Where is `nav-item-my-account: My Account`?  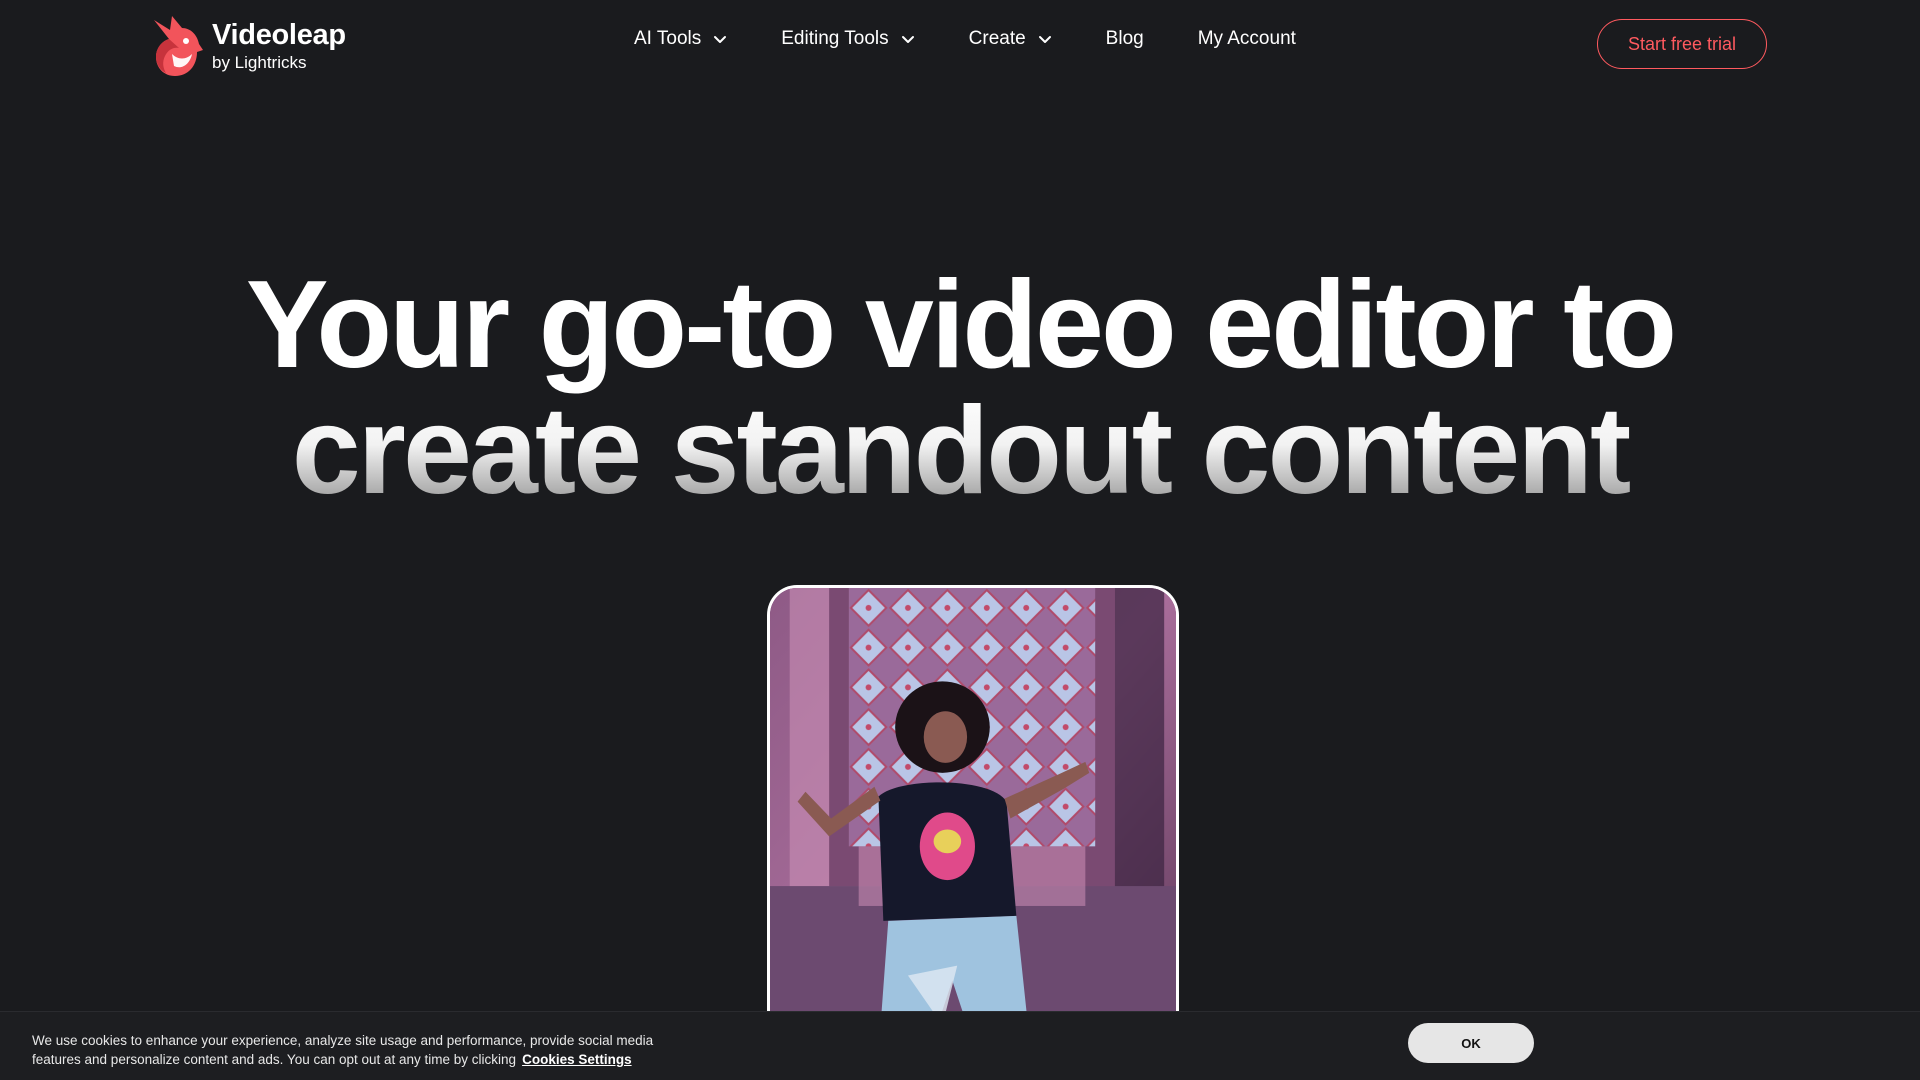 nav-item-my-account: My Account is located at coordinates (1247, 39).